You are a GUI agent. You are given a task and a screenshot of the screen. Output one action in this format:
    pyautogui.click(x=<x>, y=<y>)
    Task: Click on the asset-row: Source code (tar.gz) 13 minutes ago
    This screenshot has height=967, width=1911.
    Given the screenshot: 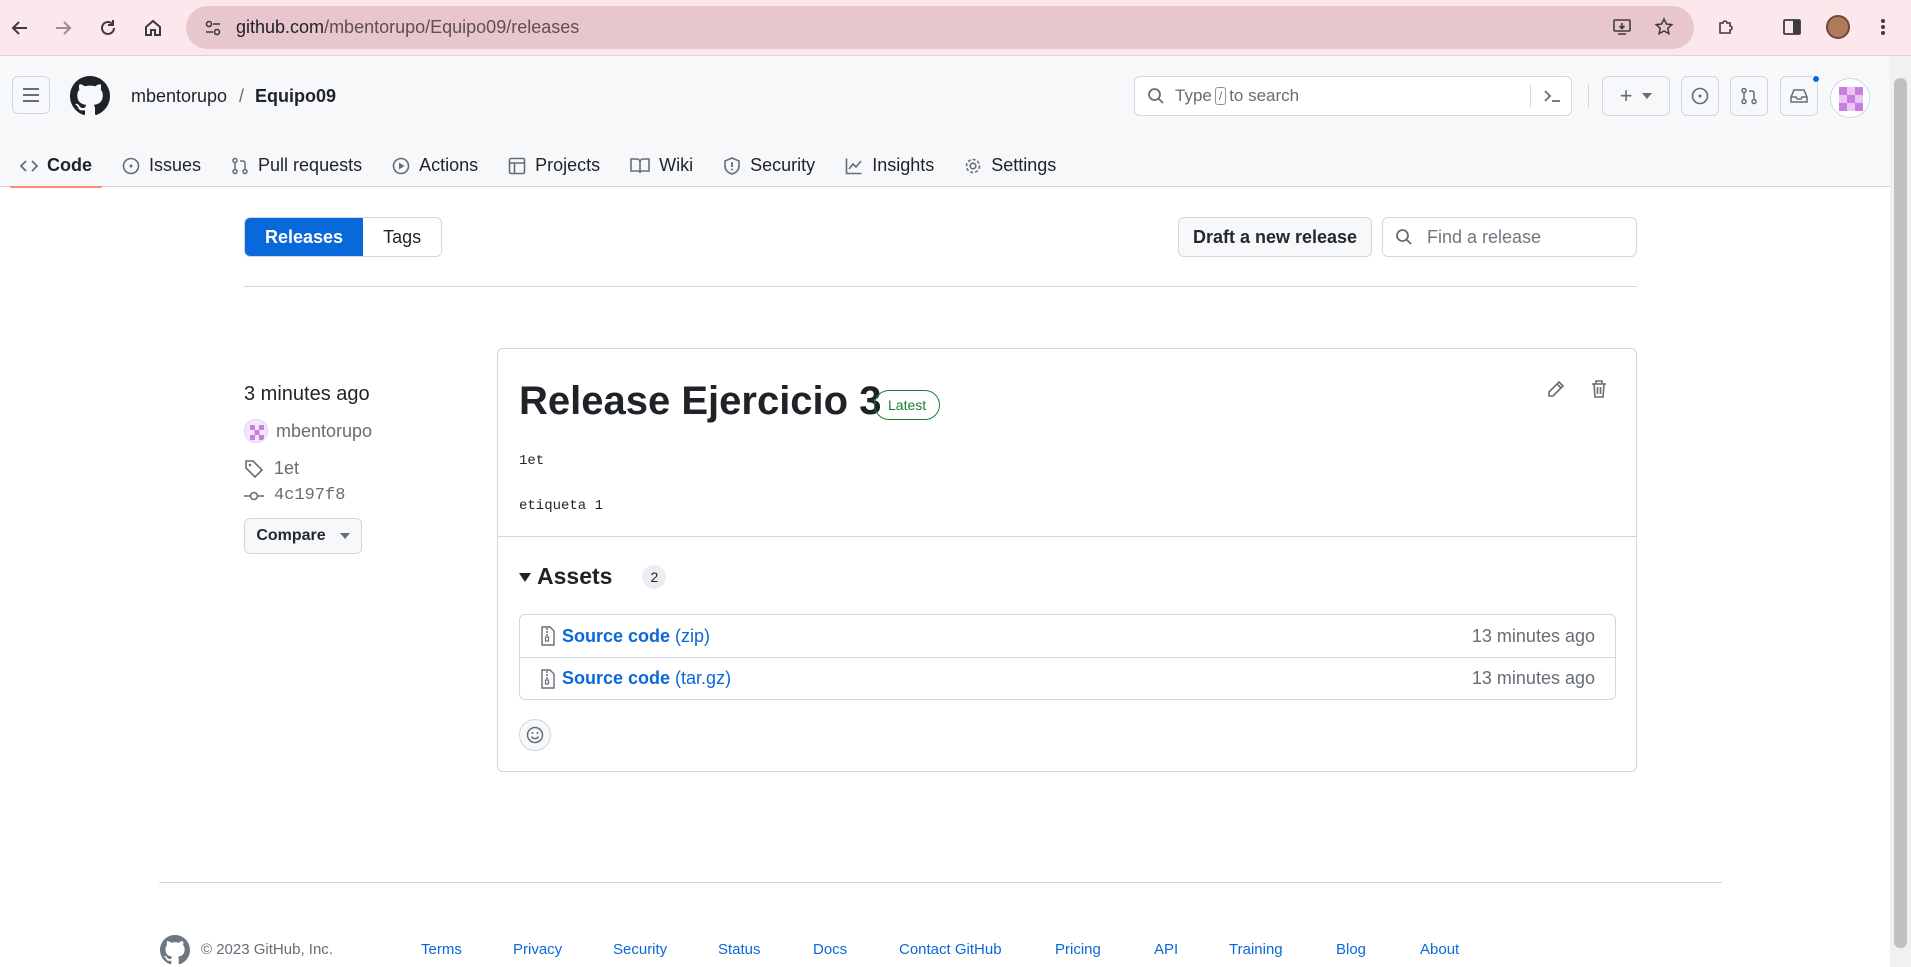 What is the action you would take?
    pyautogui.click(x=1067, y=678)
    